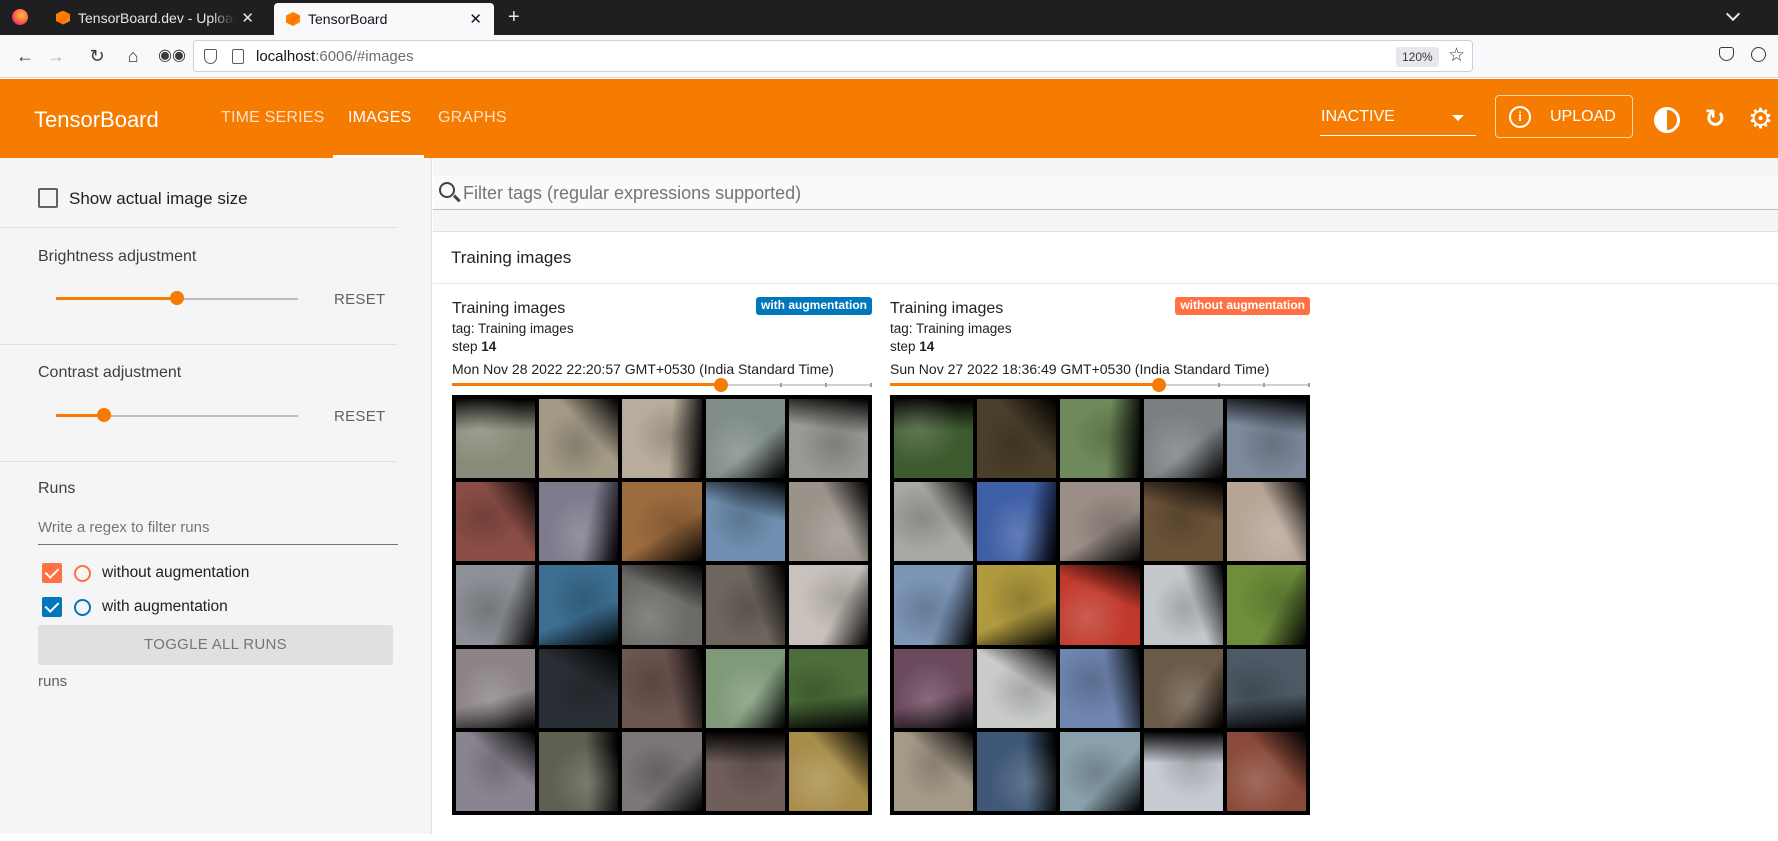 Image resolution: width=1778 pixels, height=841 pixels. I want to click on card-header: Training images, so click(1105, 258).